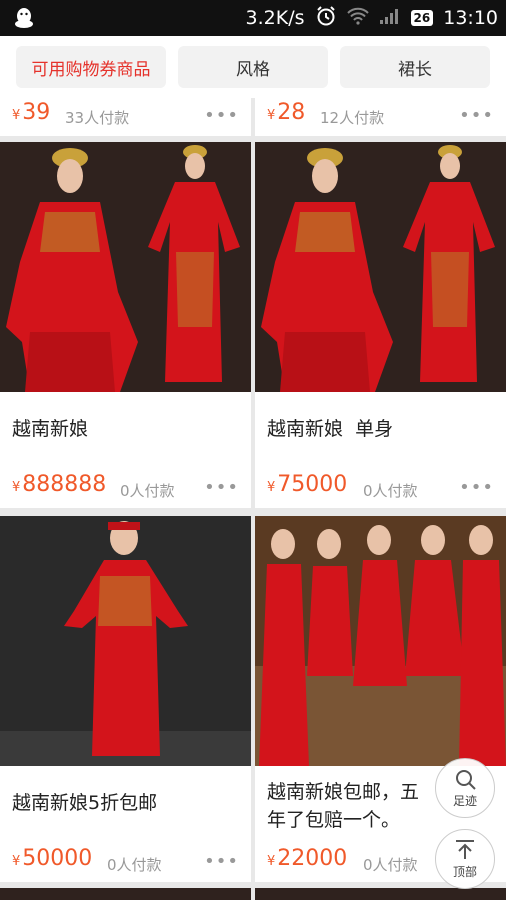 The image size is (506, 900). What do you see at coordinates (125, 429) in the screenshot?
I see `product-title: 越南新娘` at bounding box center [125, 429].